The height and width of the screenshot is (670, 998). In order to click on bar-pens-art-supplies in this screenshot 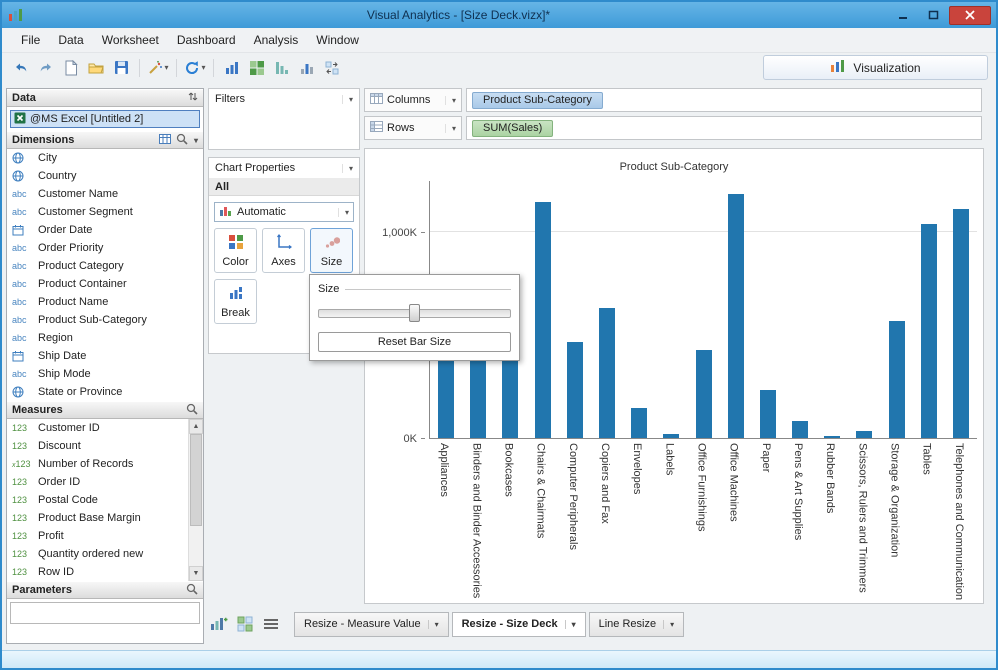, I will do `click(800, 429)`.